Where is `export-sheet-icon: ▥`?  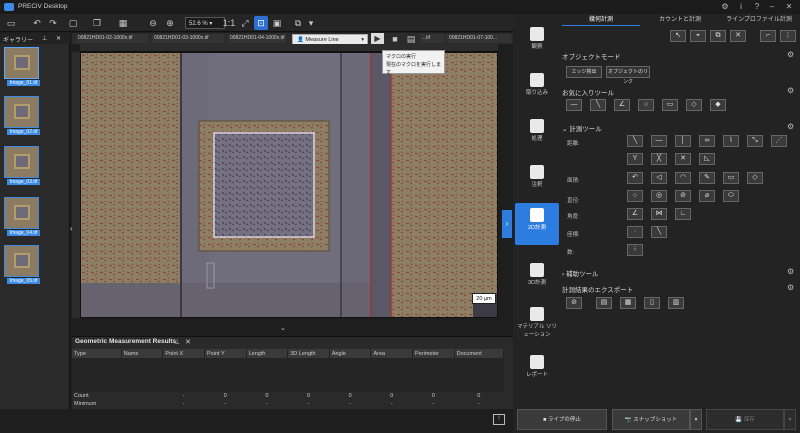
export-sheet-icon: ▥ is located at coordinates (676, 303).